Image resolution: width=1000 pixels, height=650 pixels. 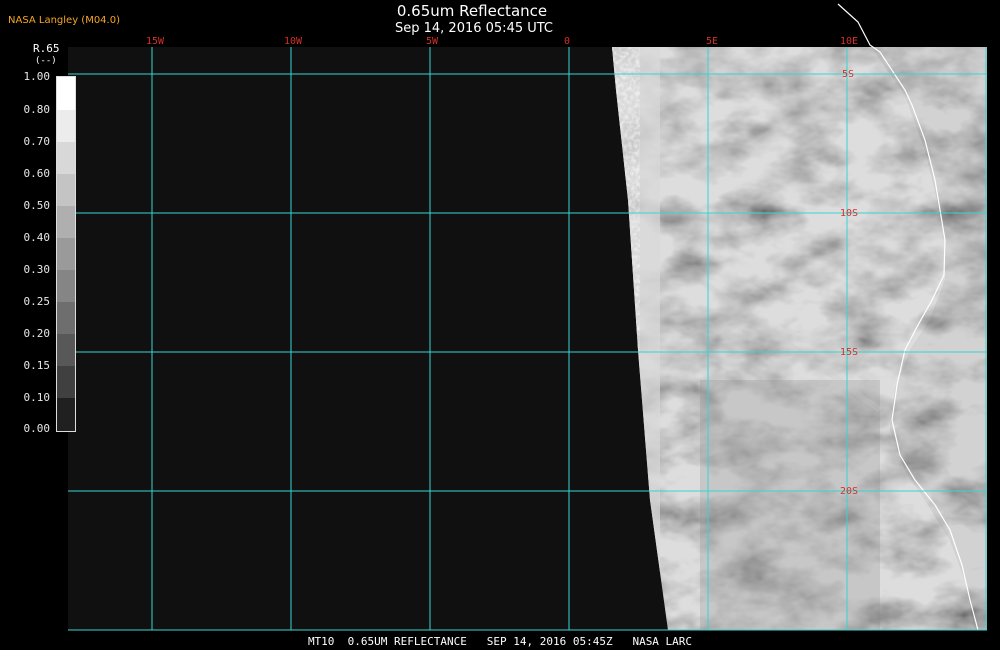 I want to click on colorbar-title: R.65, so click(x=46, y=48).